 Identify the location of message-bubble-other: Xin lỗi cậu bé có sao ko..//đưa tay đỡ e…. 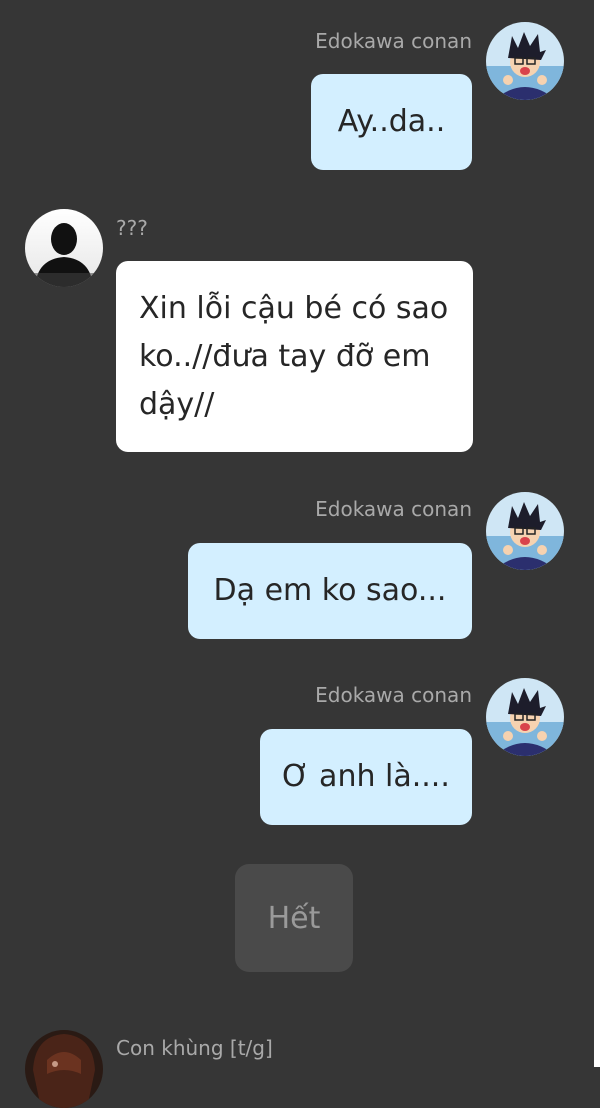
(294, 356).